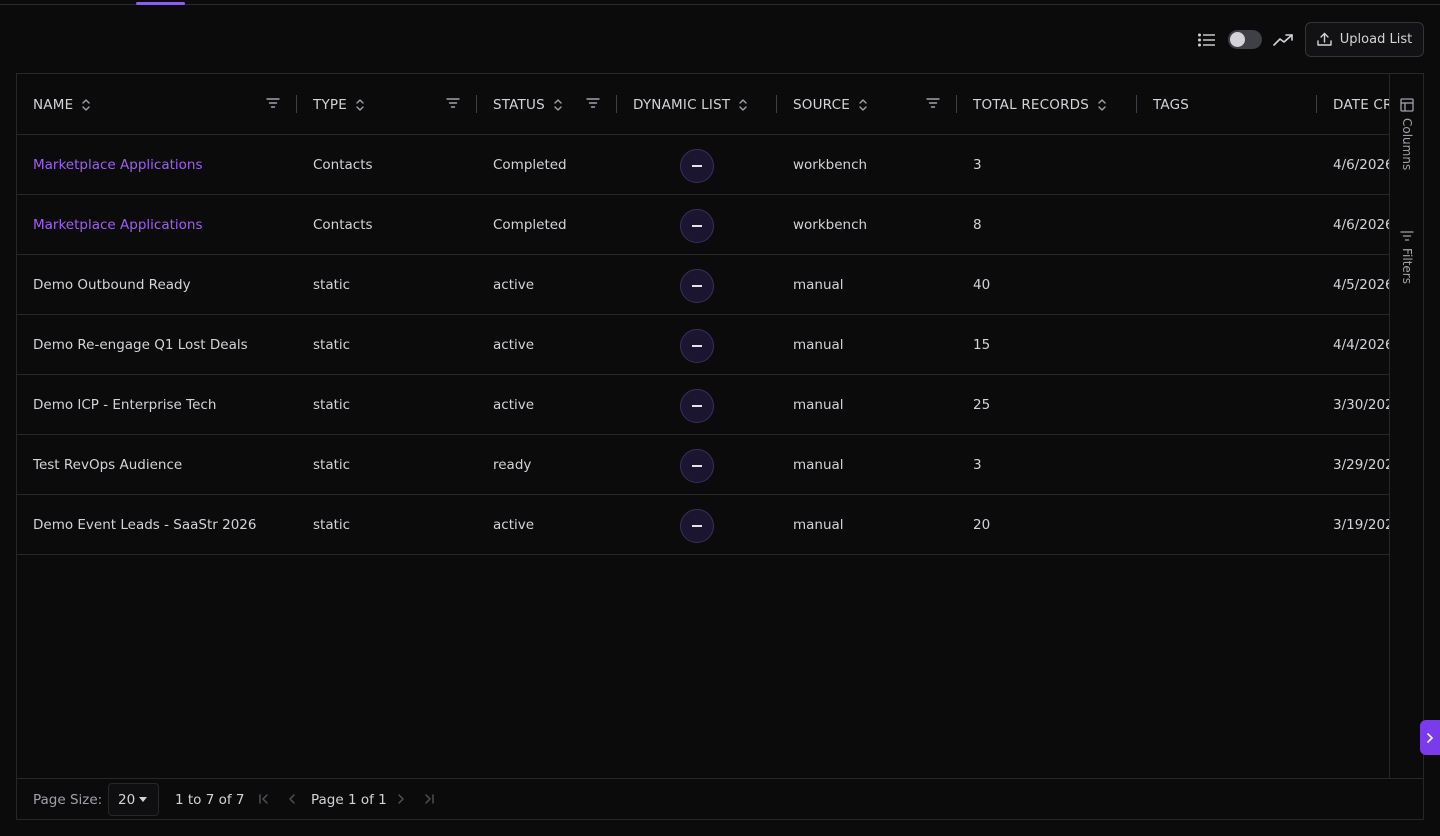 This screenshot has width=1440, height=836. I want to click on column-header-tags: TAGS, so click(1227, 104).